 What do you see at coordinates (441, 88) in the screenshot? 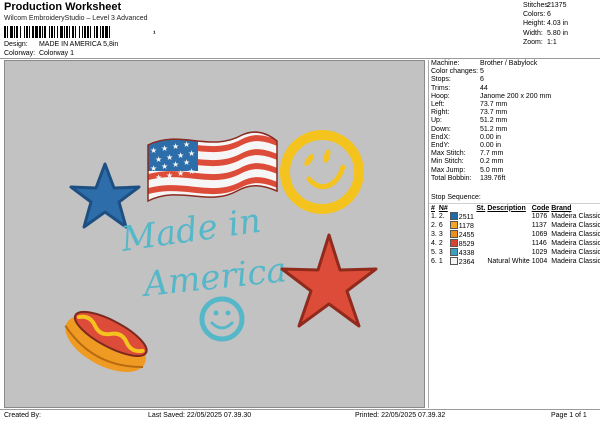
I see `machine-info-label: Trims:` at bounding box center [441, 88].